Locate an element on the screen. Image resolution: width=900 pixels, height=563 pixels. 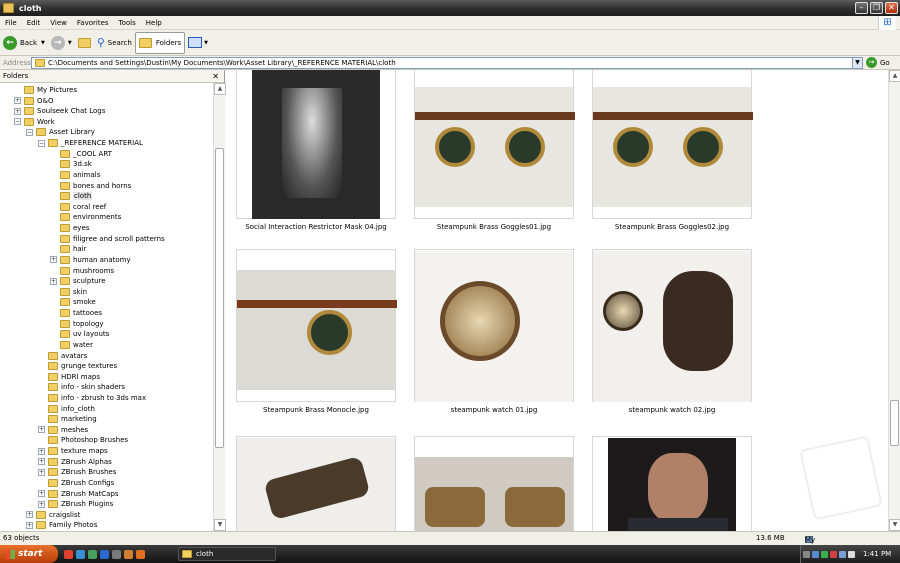
tree-item: skin is located at coordinates (68, 292).